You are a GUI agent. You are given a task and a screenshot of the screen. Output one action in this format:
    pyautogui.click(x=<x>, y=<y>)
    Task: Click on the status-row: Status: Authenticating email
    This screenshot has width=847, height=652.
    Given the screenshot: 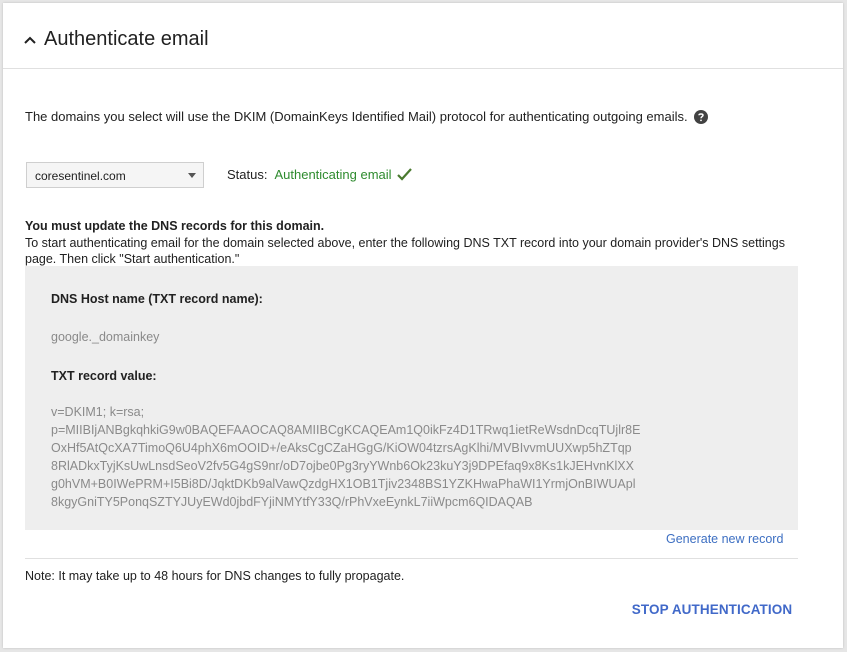 What is the action you would take?
    pyautogui.click(x=319, y=174)
    